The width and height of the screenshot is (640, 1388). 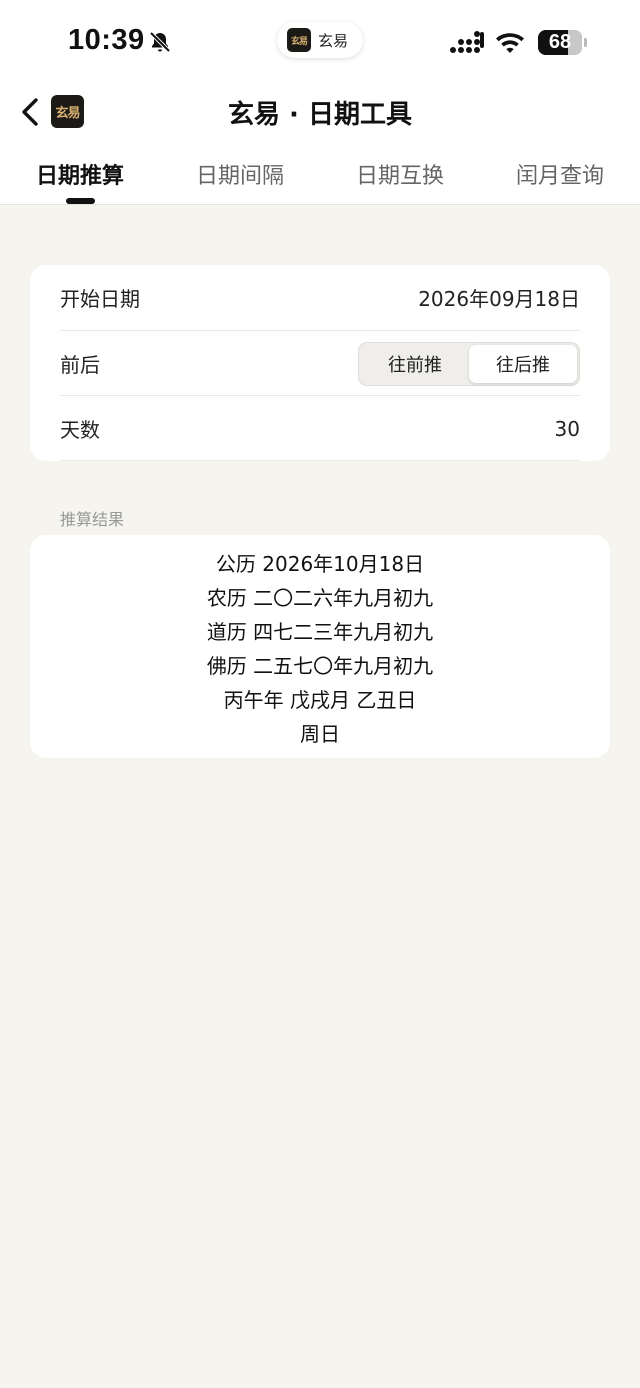 I want to click on direction-forward-option: 往后推, so click(x=523, y=363).